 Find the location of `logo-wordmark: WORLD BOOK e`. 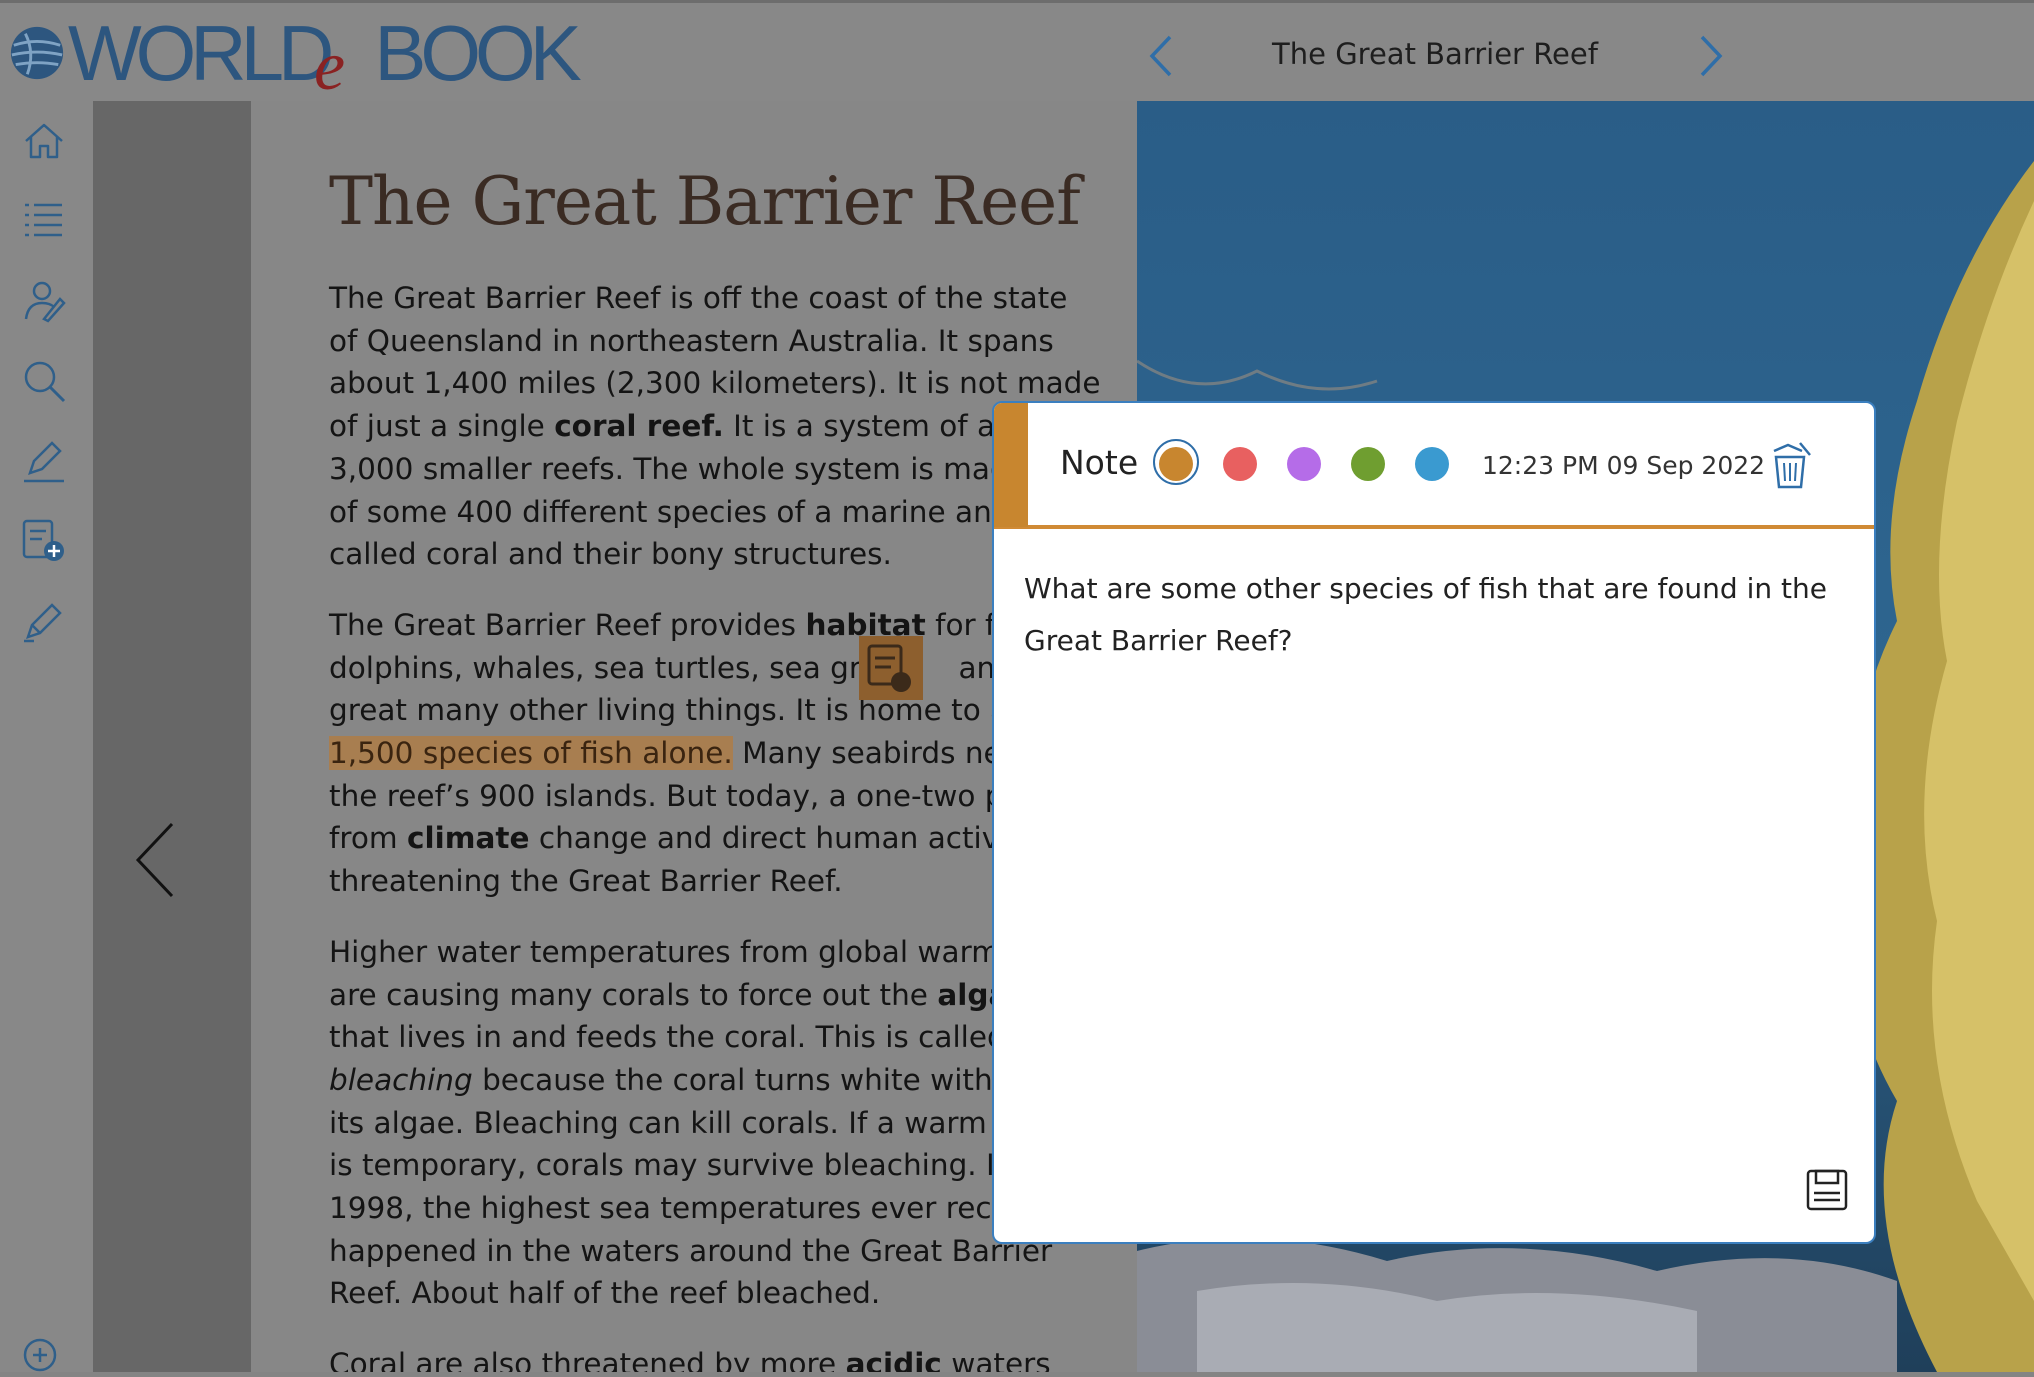

logo-wordmark: WORLD BOOK e is located at coordinates (325, 57).